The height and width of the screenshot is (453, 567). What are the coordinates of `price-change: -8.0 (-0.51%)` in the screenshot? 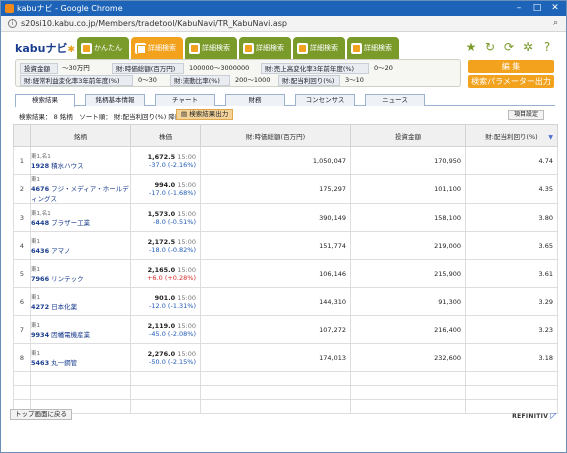 It's located at (174, 221).